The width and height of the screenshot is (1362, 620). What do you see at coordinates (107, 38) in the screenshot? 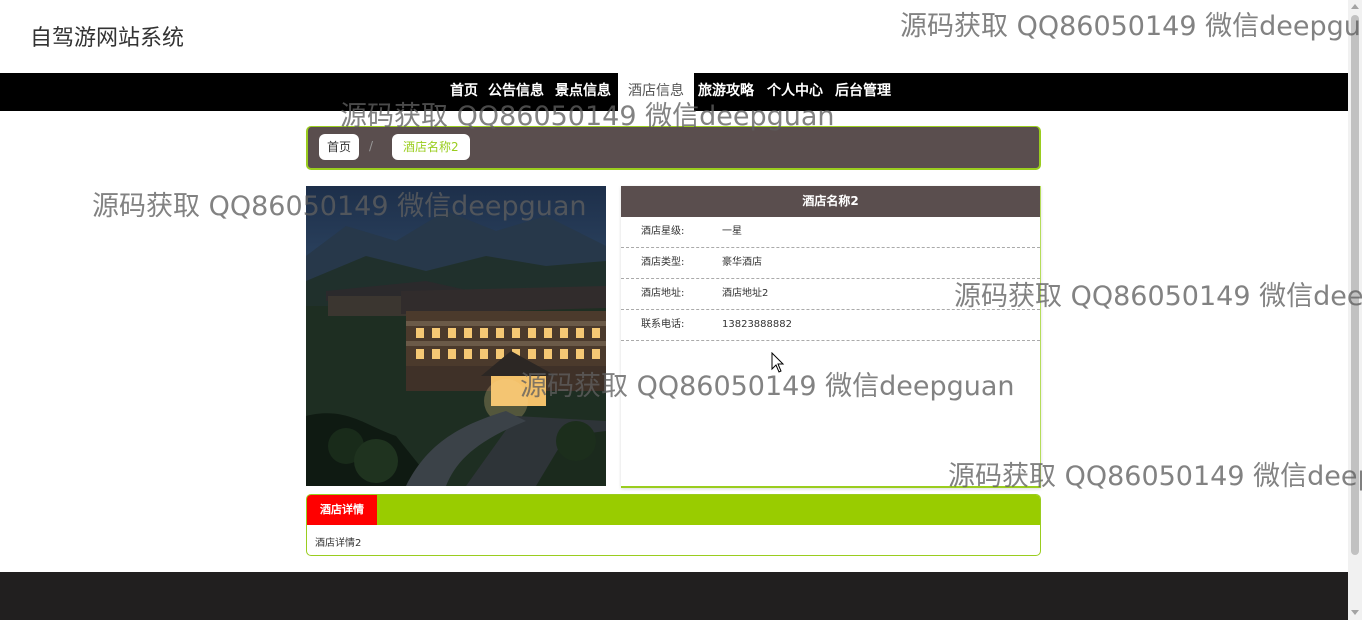
I see `site-title: 自驾游网站系统` at bounding box center [107, 38].